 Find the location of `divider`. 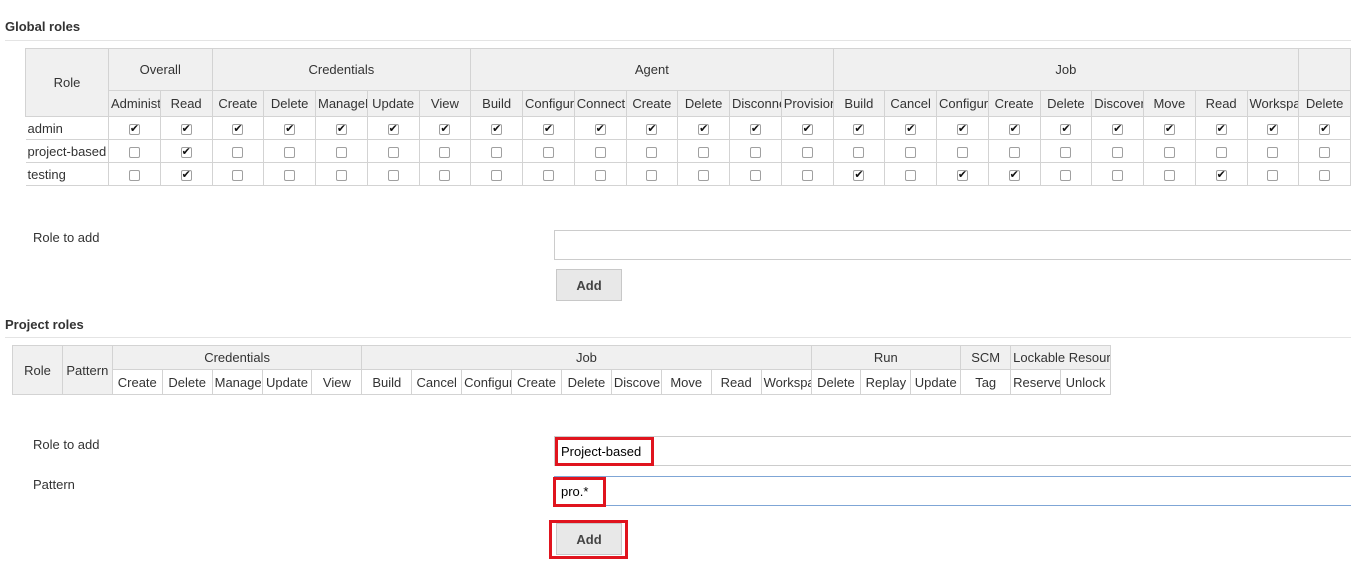

divider is located at coordinates (678, 40).